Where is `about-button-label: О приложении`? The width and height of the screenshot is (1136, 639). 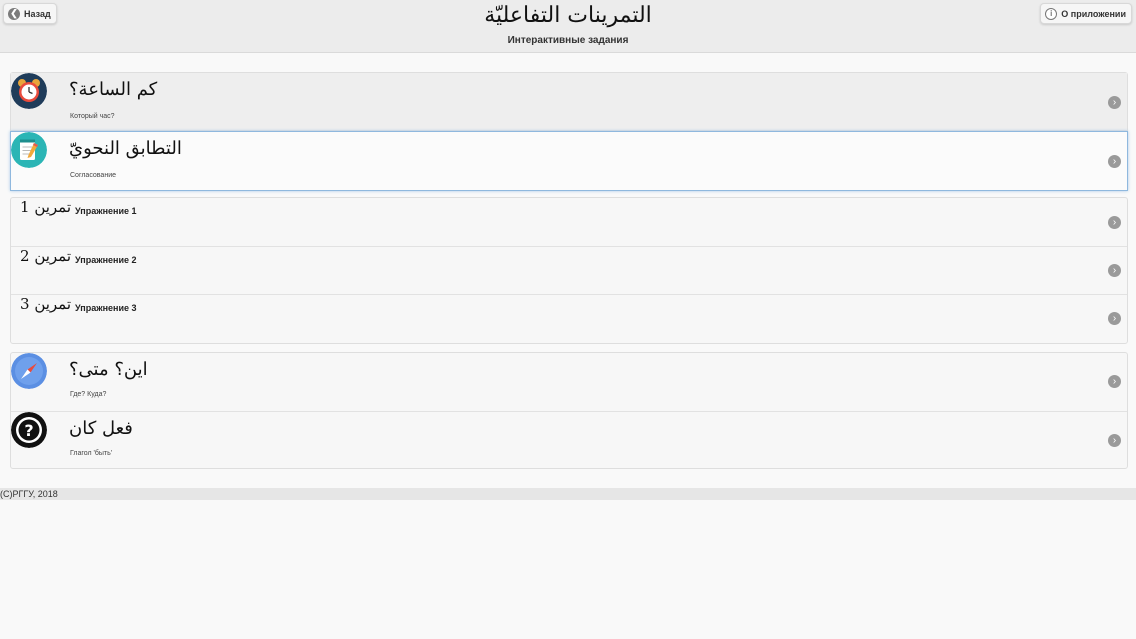
about-button-label: О приложении is located at coordinates (1093, 13).